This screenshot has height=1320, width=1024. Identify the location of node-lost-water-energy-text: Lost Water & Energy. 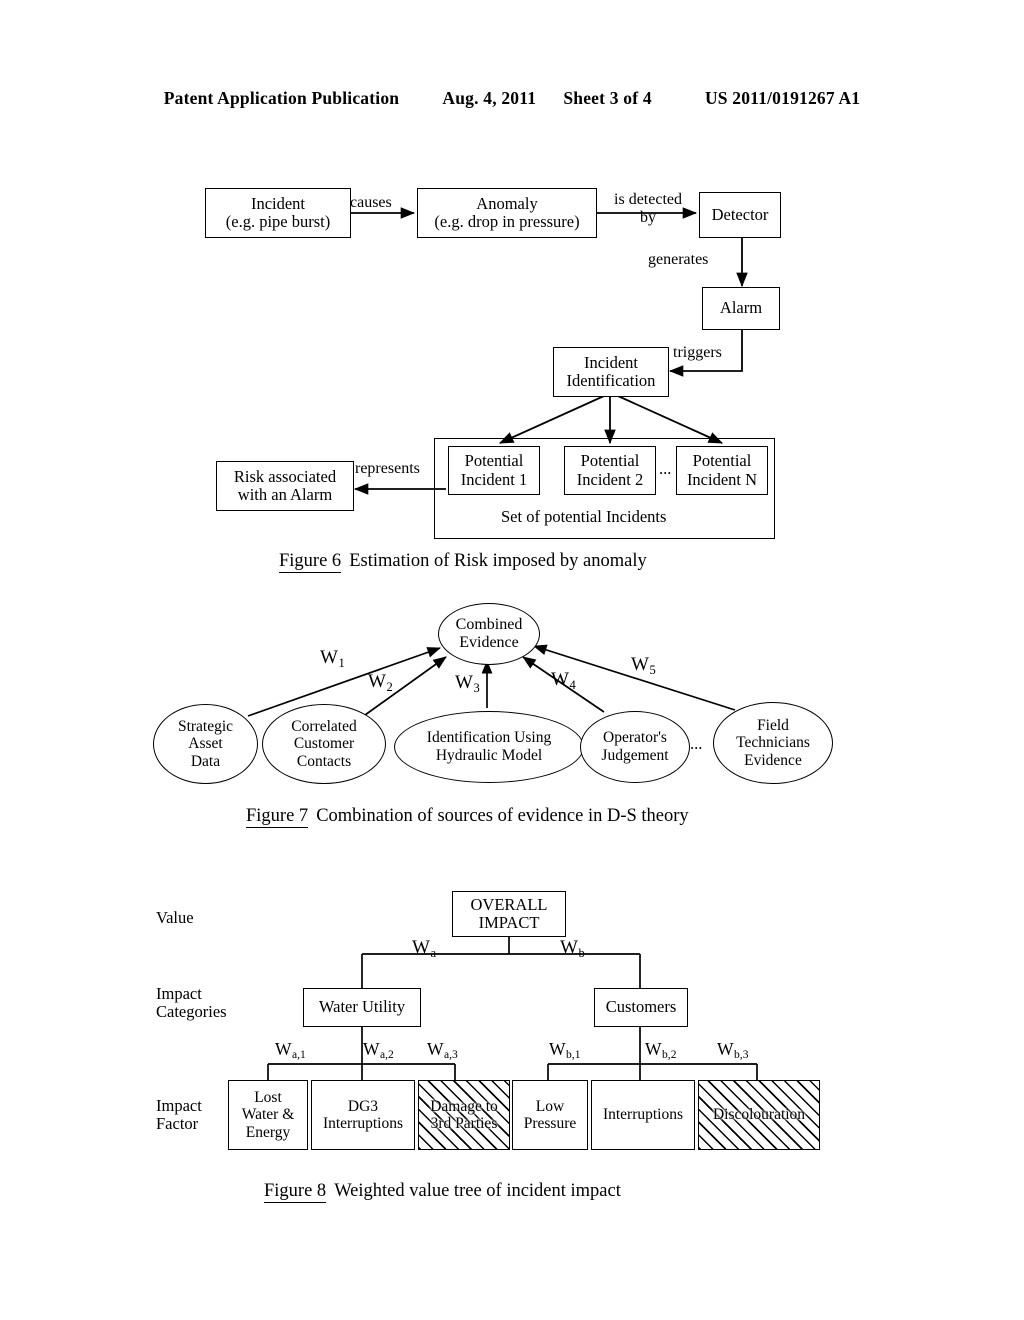
(268, 1115).